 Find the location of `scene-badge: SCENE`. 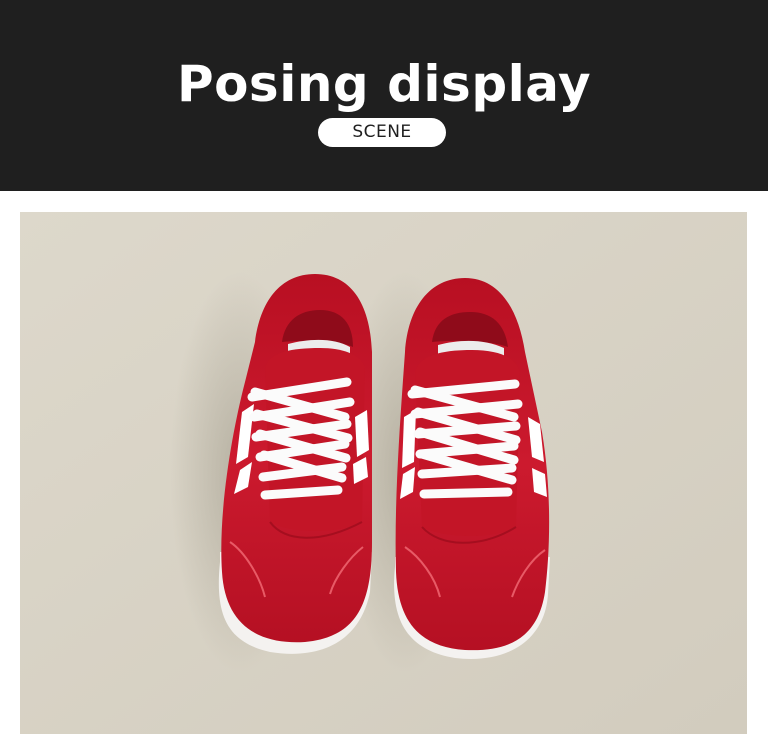

scene-badge: SCENE is located at coordinates (382, 132).